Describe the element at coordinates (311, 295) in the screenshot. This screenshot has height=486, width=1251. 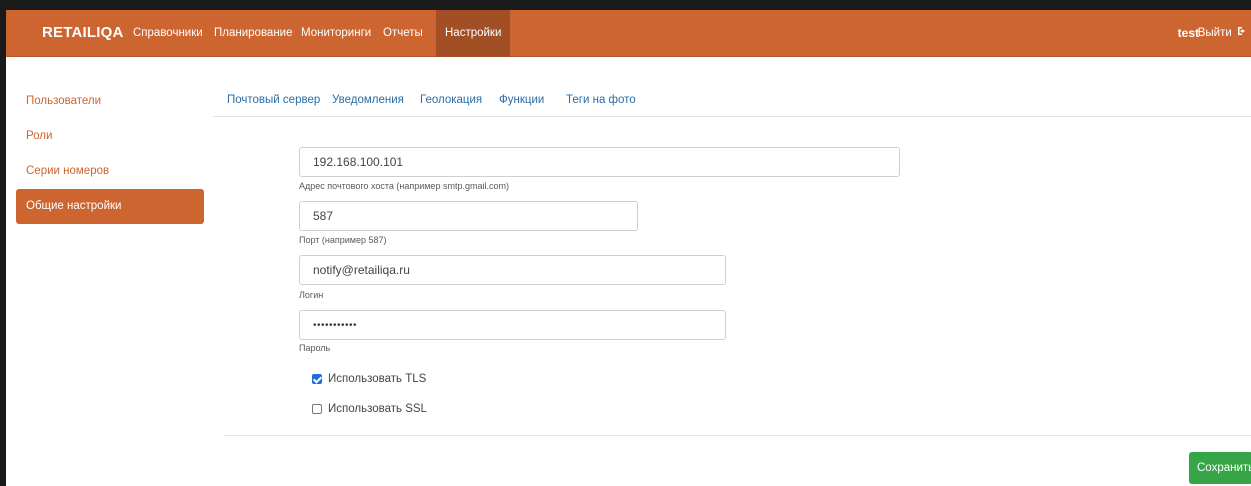
I see `login-help: Логин` at that location.